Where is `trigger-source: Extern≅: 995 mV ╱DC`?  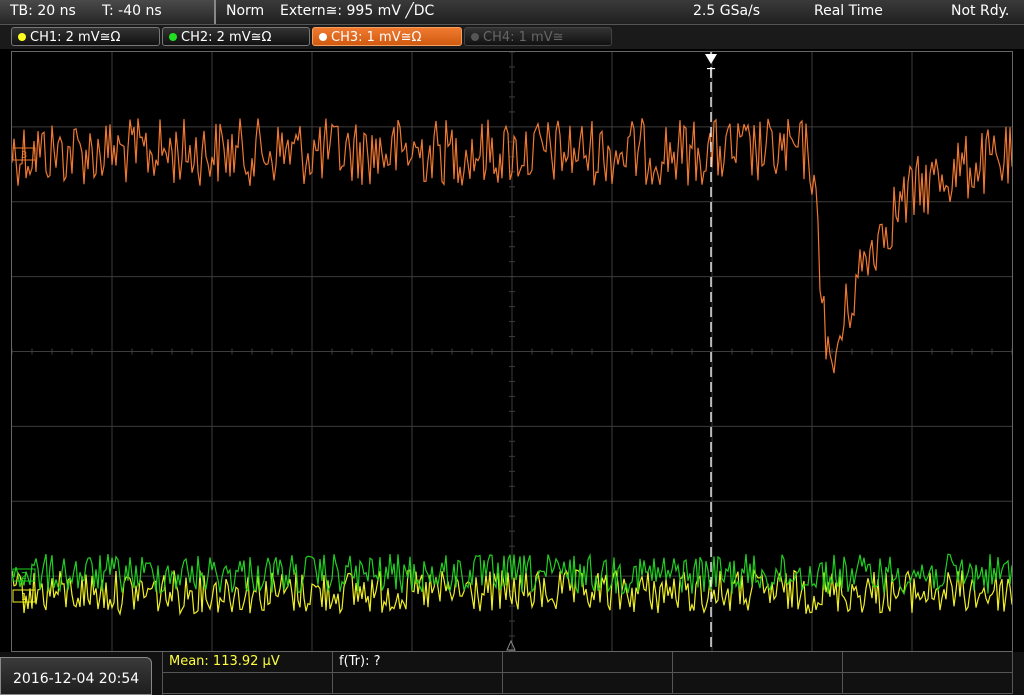 trigger-source: Extern≅: 995 mV ╱DC is located at coordinates (357, 11).